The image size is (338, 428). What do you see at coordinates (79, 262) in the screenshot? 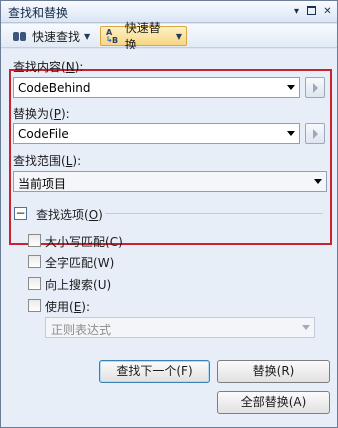
I see `whole-word-label: 全字匹配(W)` at bounding box center [79, 262].